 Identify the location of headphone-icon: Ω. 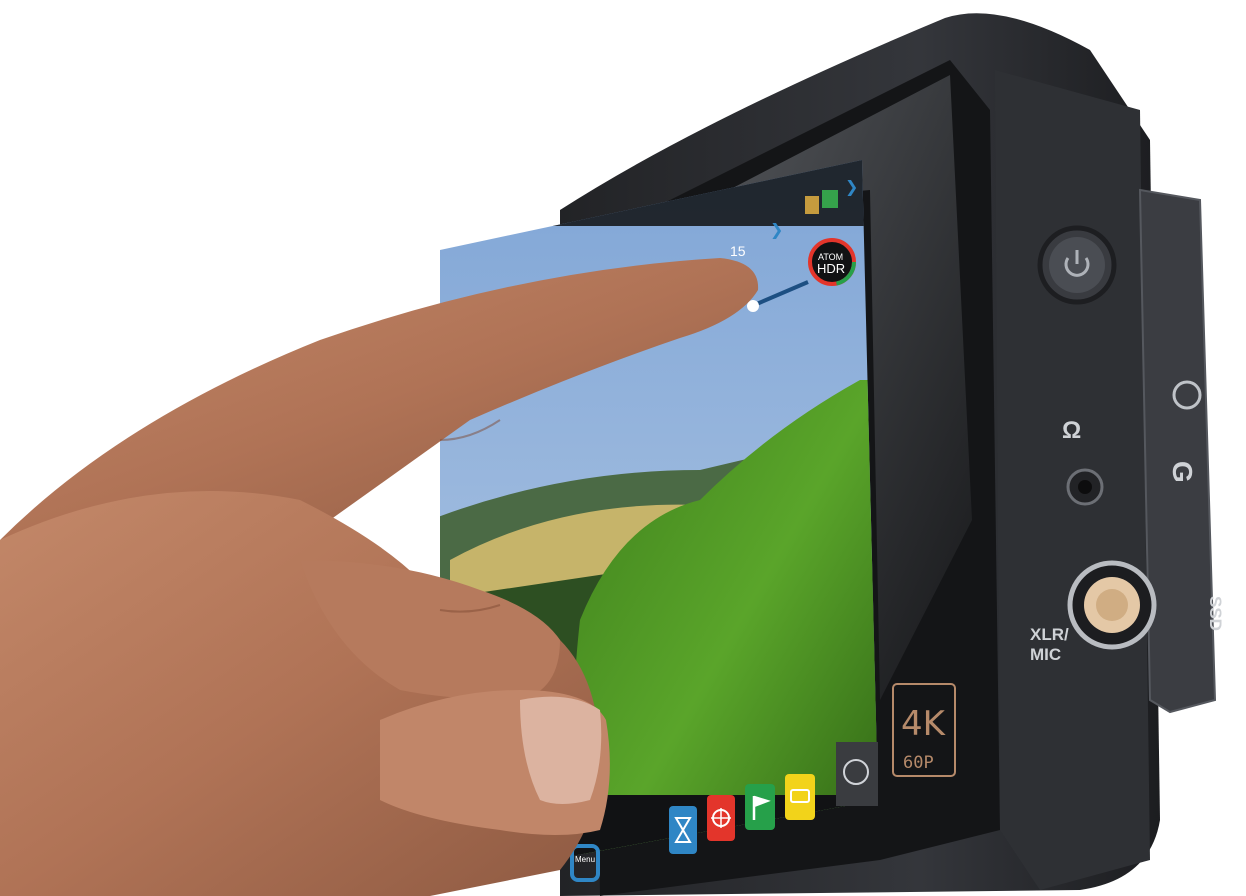
(1071, 430).